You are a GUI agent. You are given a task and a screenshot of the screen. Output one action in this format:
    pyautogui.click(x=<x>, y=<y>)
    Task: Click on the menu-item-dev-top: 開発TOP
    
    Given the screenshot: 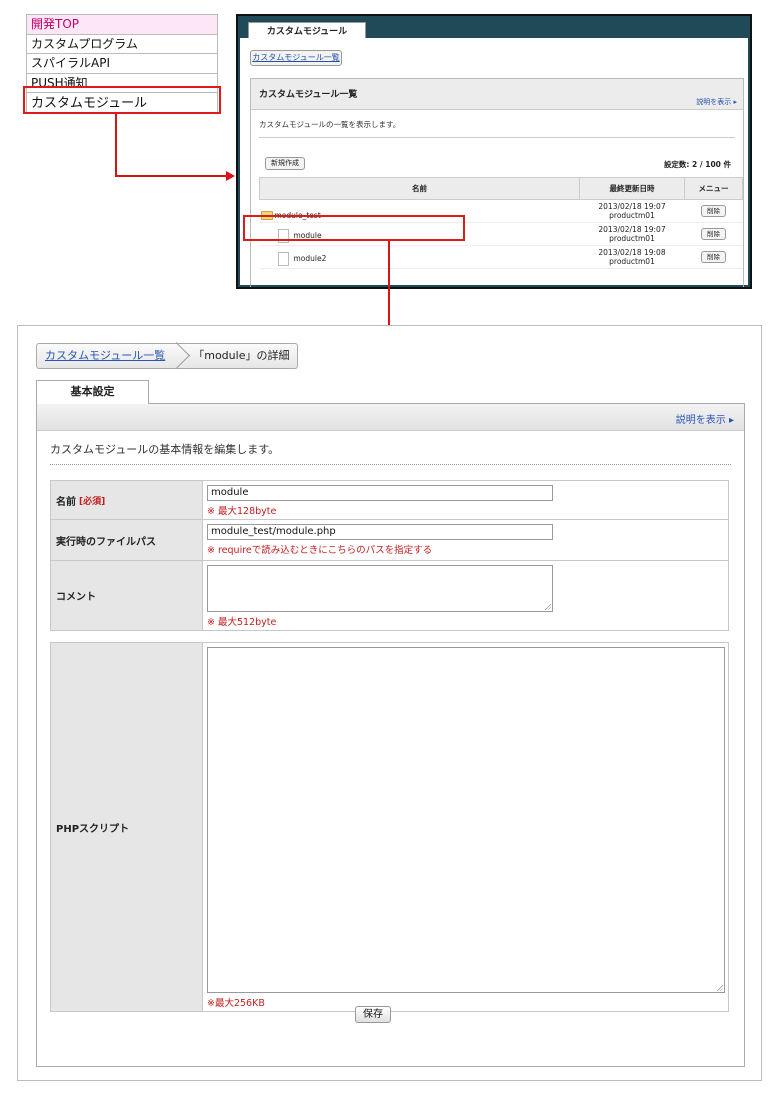 What is the action you would take?
    pyautogui.click(x=122, y=25)
    